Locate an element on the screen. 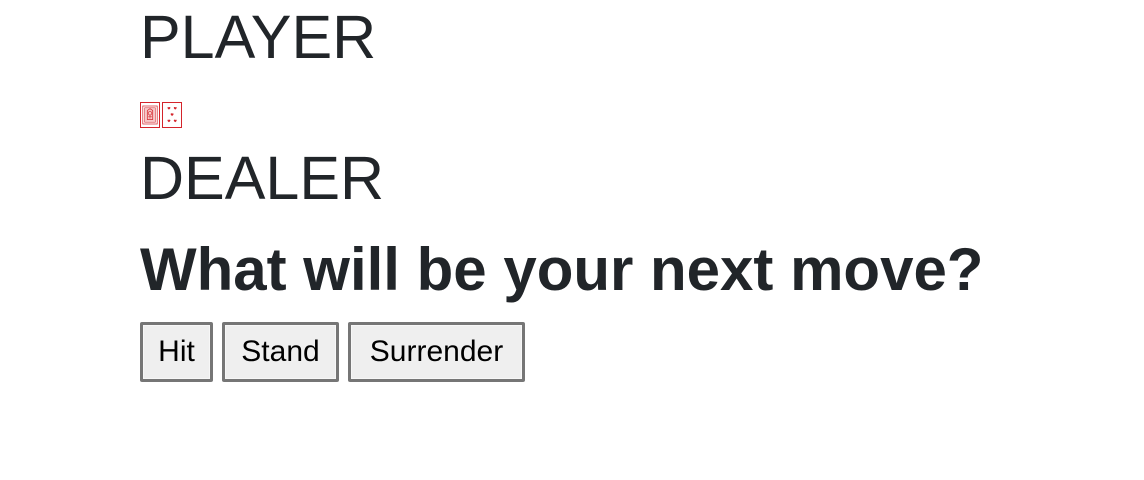 This screenshot has height=480, width=1144. action-buttons: Hit Stand Surrender is located at coordinates (332, 352).